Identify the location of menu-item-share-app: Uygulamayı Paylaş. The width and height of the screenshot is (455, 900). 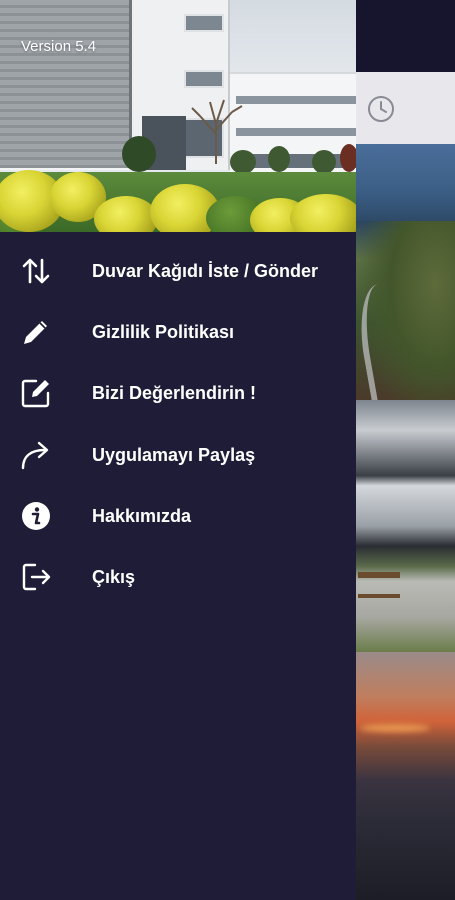
(178, 455).